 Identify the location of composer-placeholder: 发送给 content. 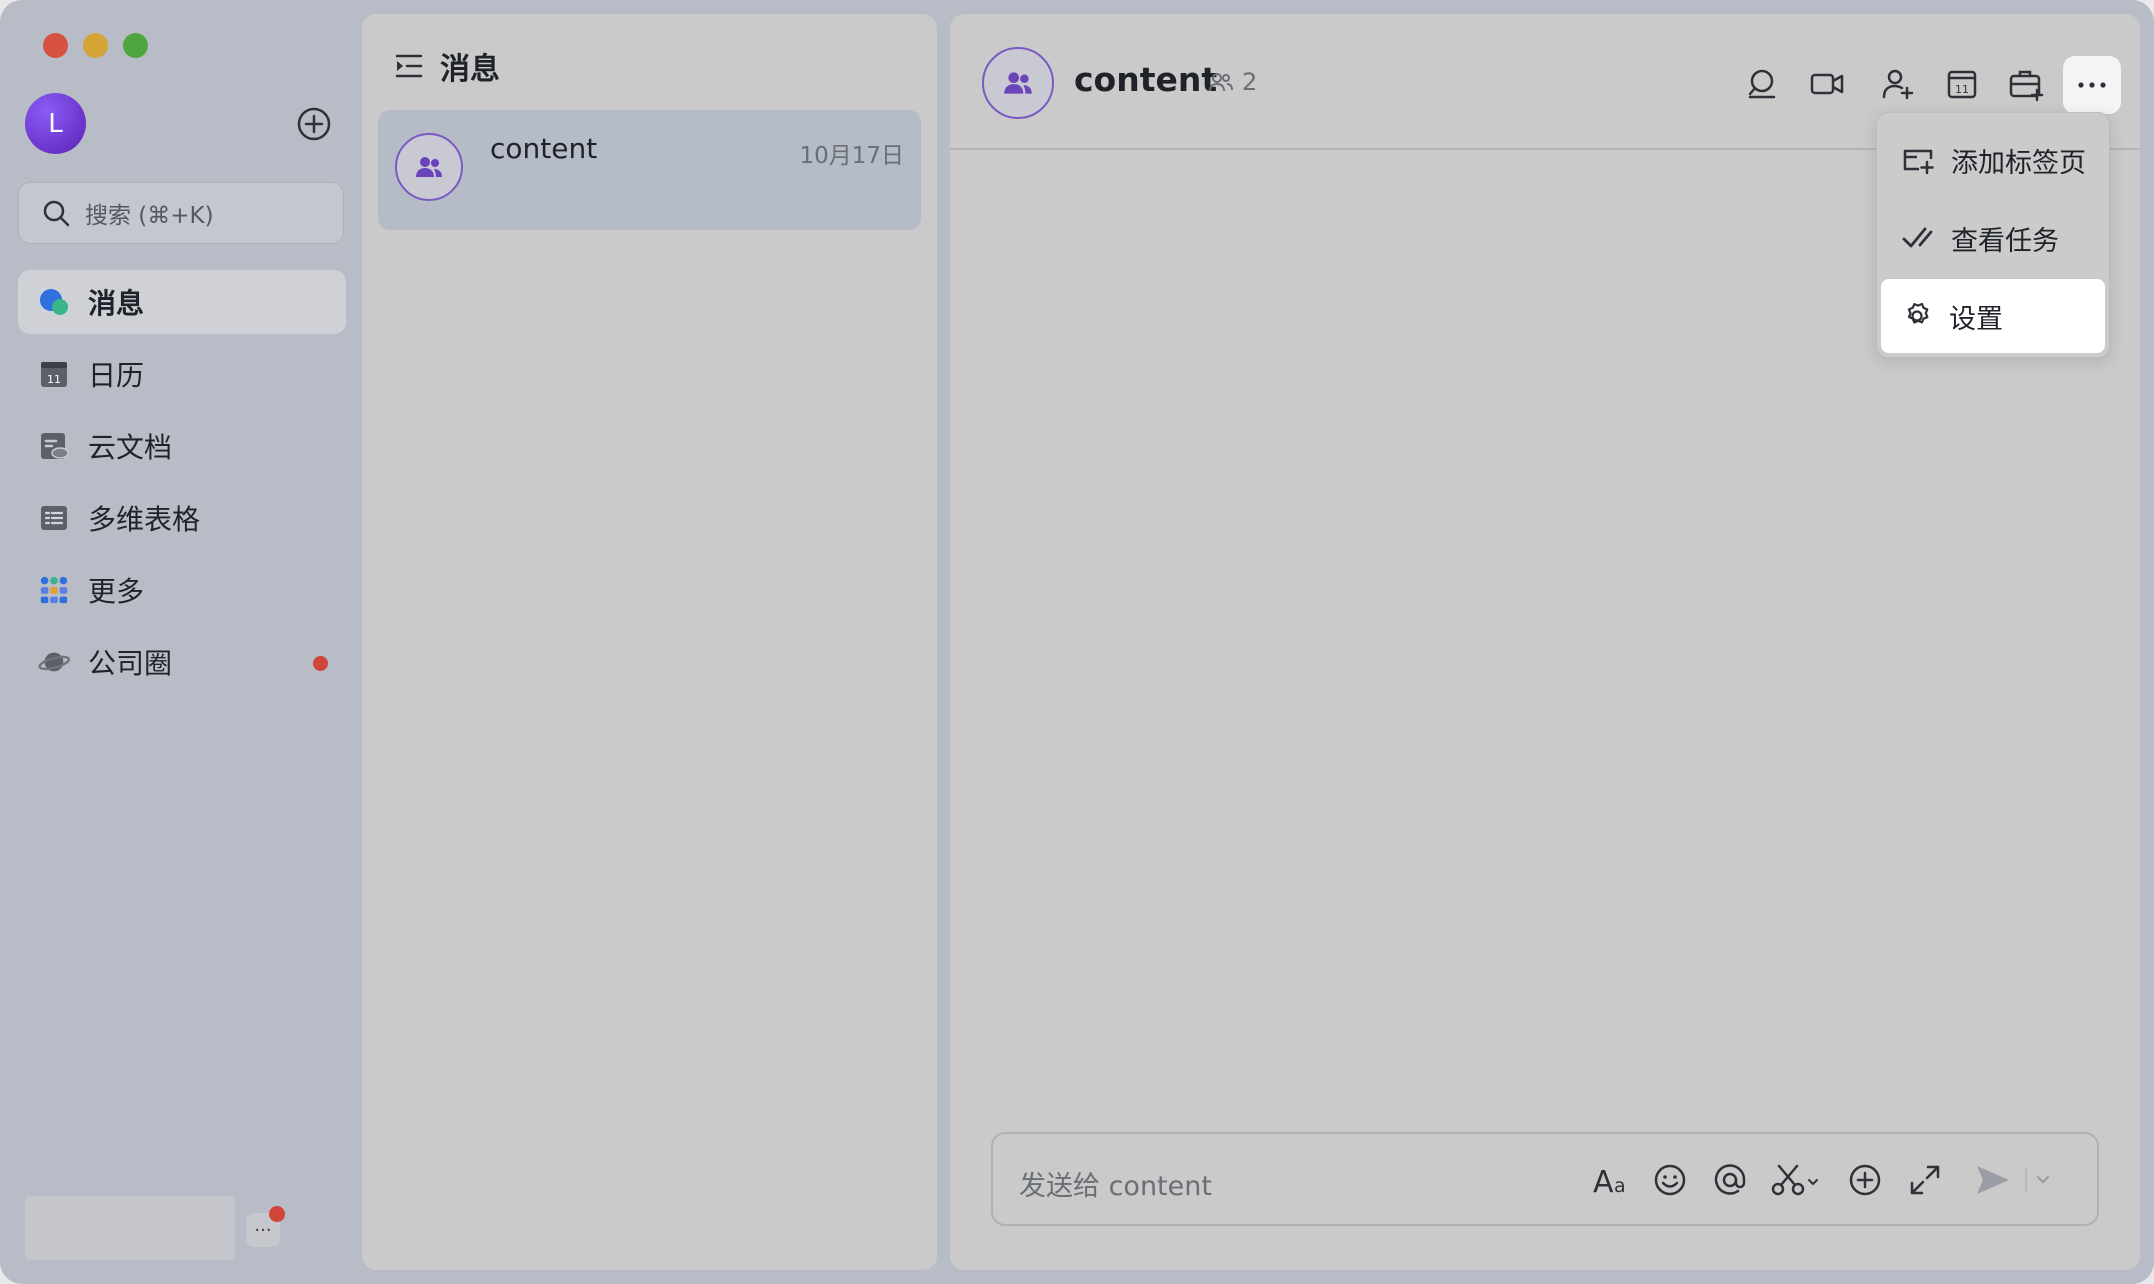
(1115, 1186).